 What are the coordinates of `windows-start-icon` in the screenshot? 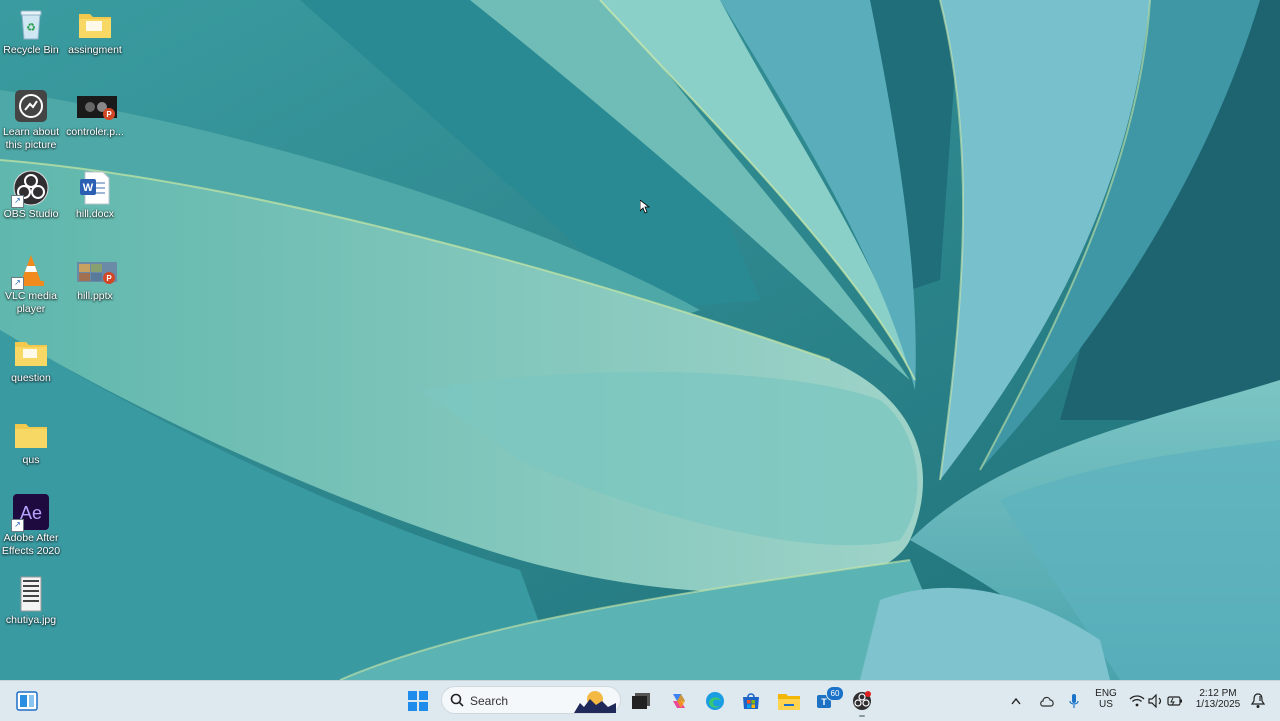 It's located at (418, 701).